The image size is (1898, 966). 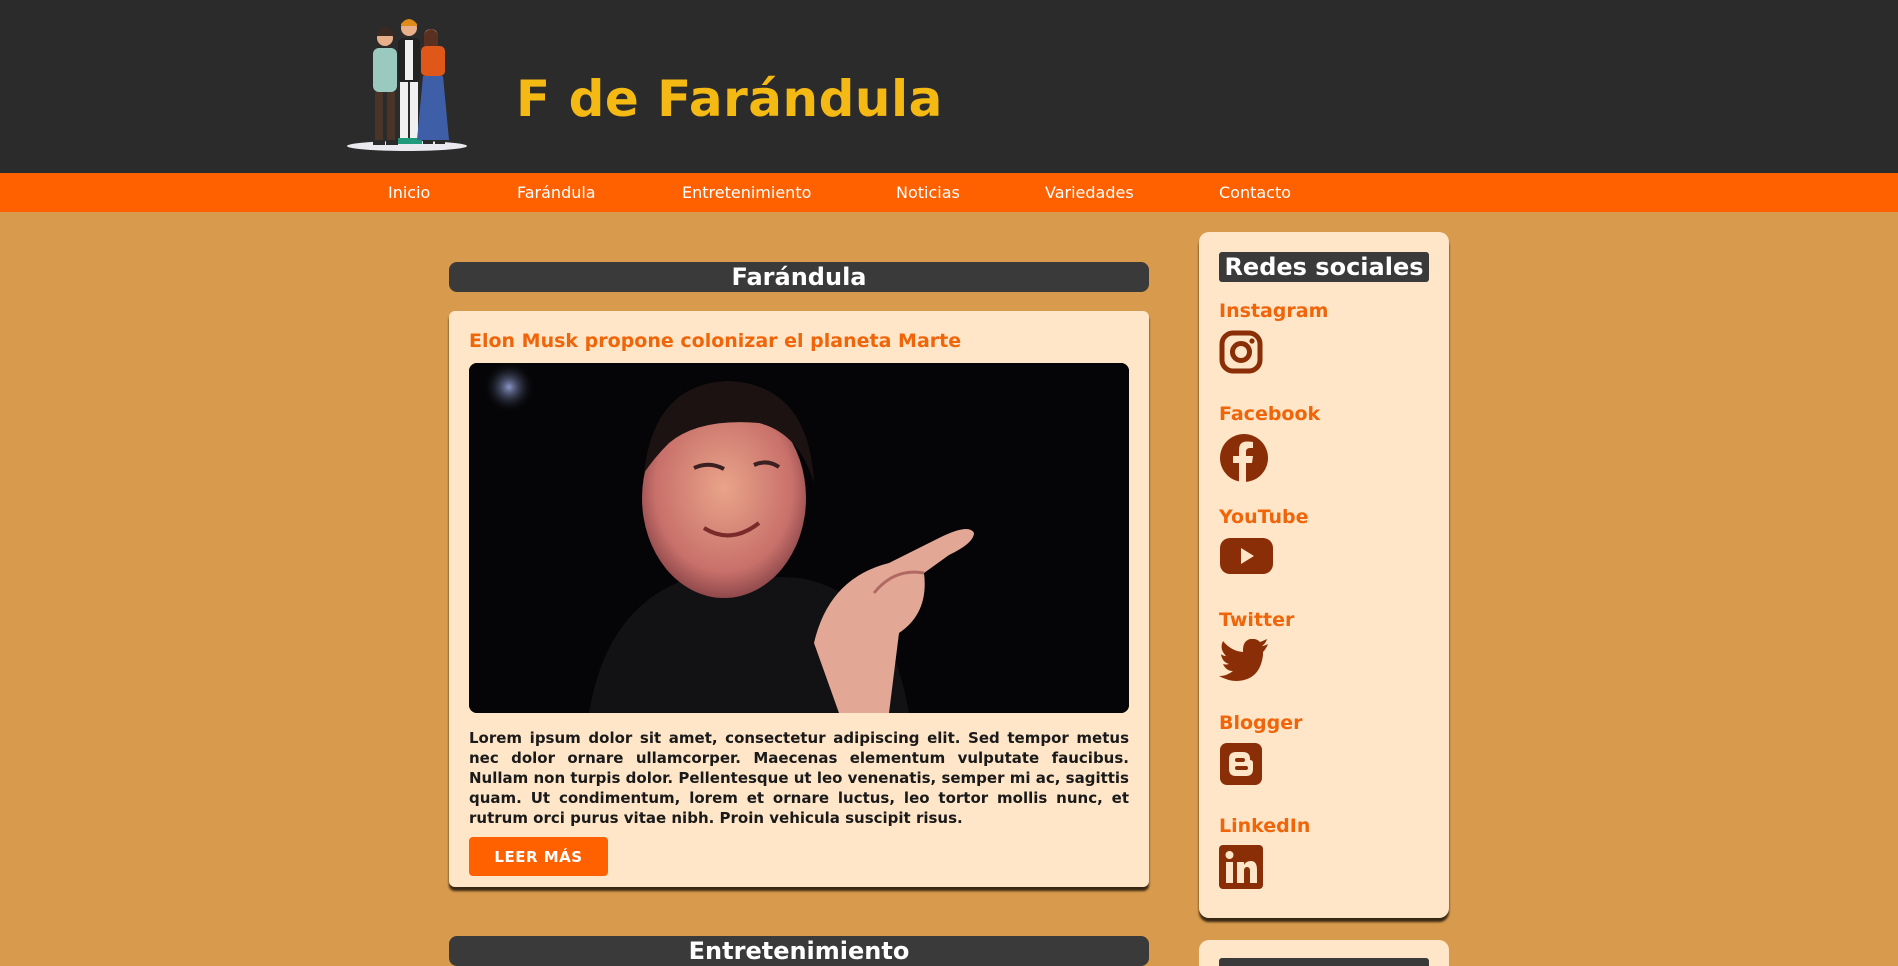 What do you see at coordinates (556, 192) in the screenshot?
I see `nav-item-farandula: Farándula` at bounding box center [556, 192].